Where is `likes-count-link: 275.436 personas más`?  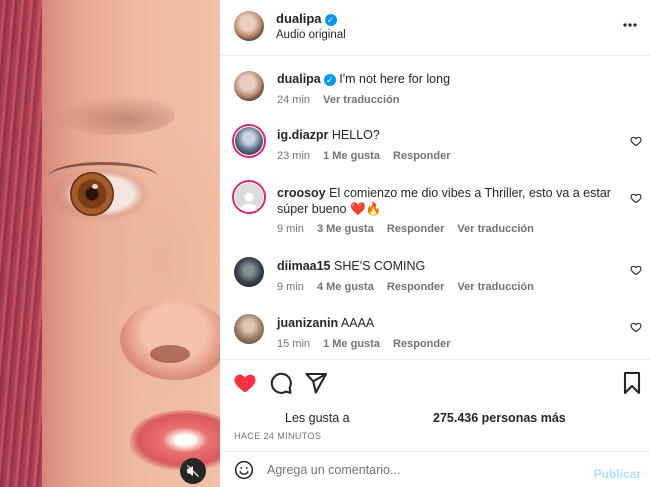
likes-count-link: 275.436 personas más is located at coordinates (499, 418).